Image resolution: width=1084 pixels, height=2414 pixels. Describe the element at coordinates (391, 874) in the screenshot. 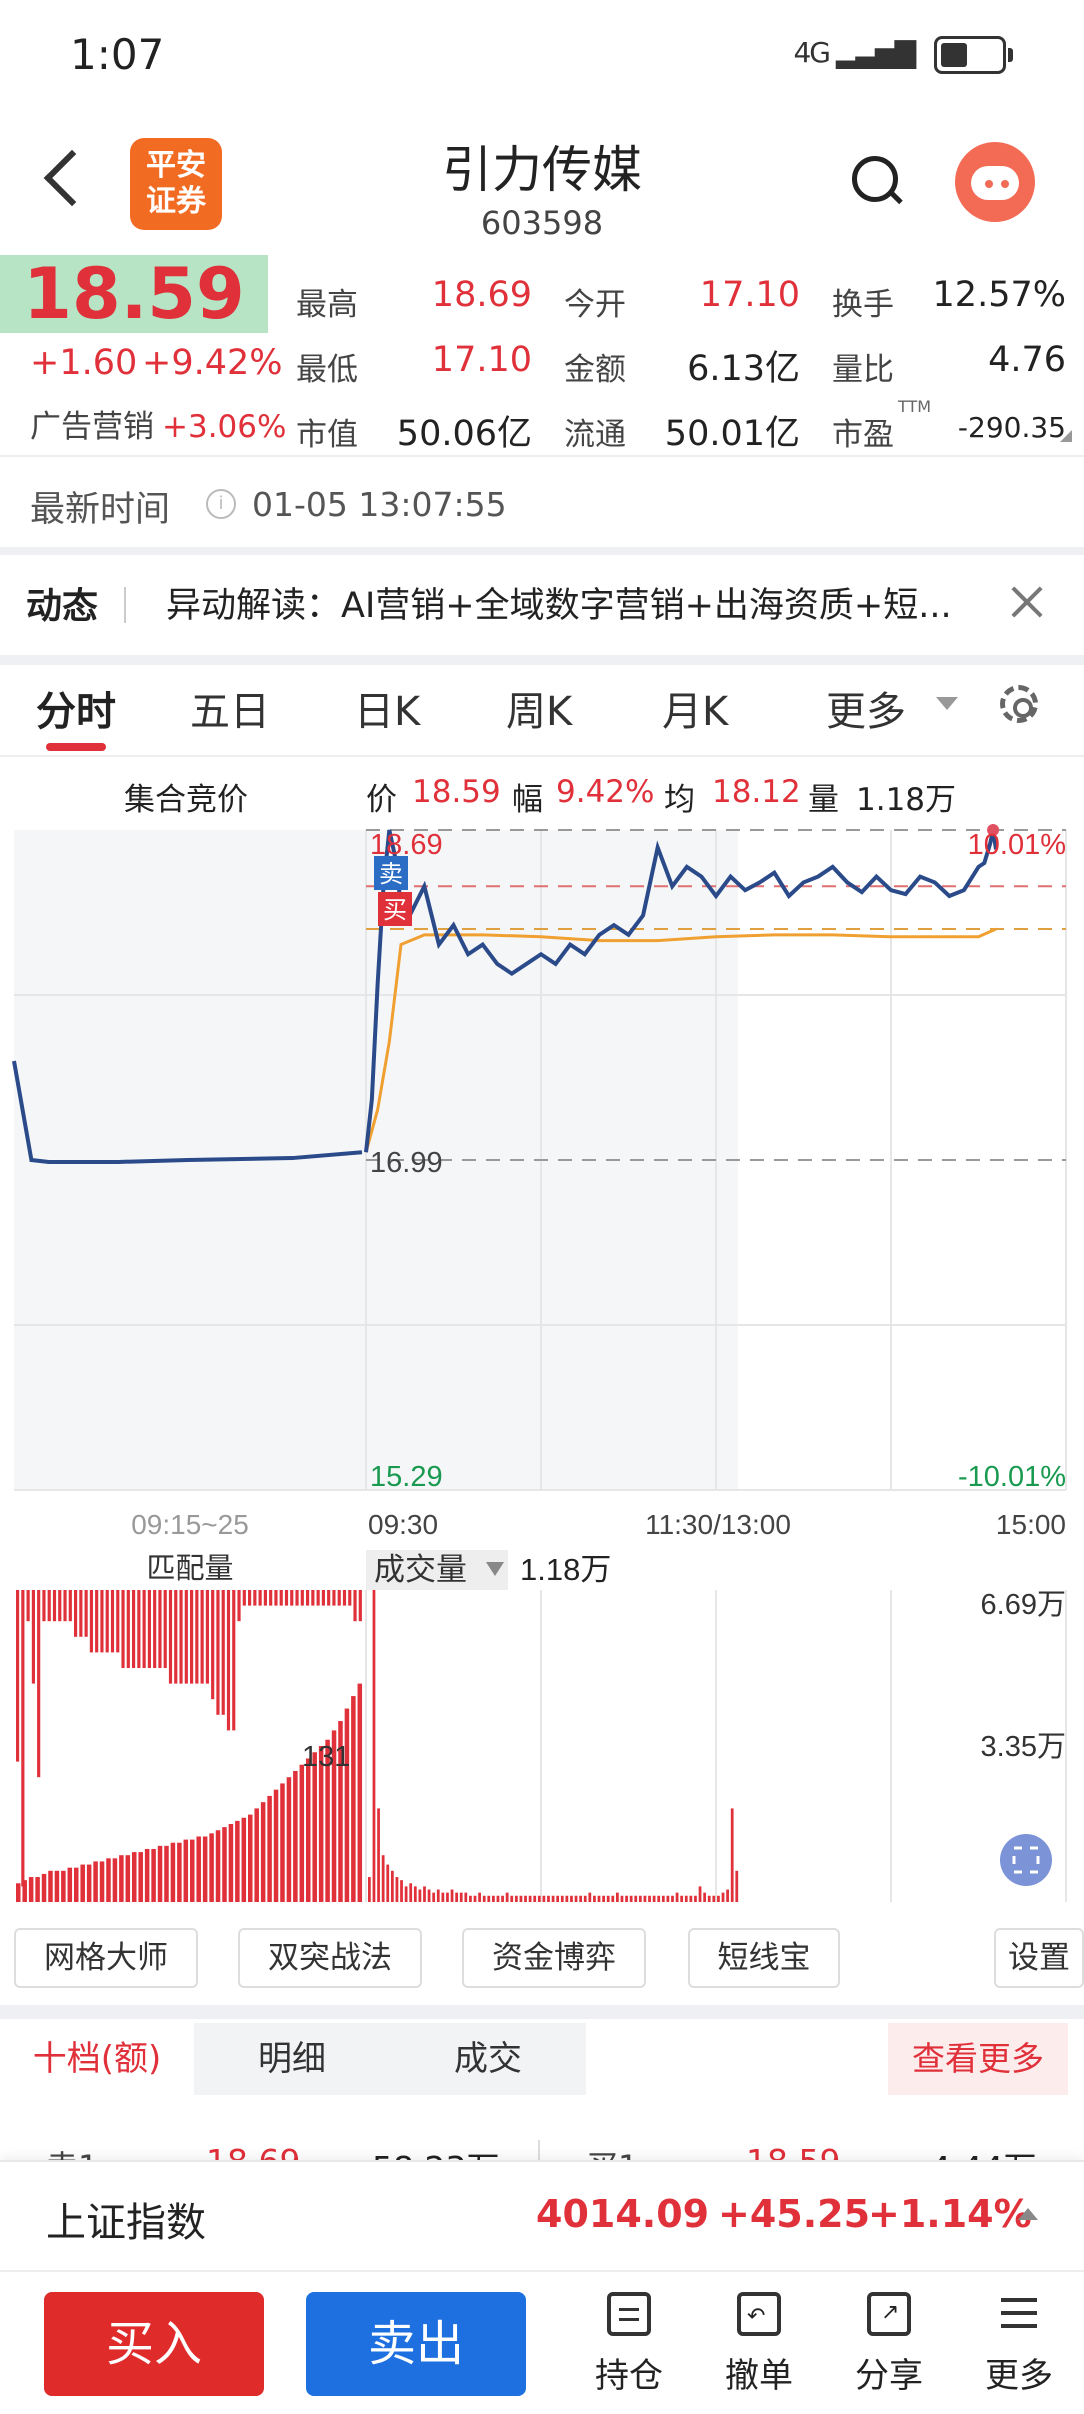

I see `sell-marker-label: 卖` at that location.